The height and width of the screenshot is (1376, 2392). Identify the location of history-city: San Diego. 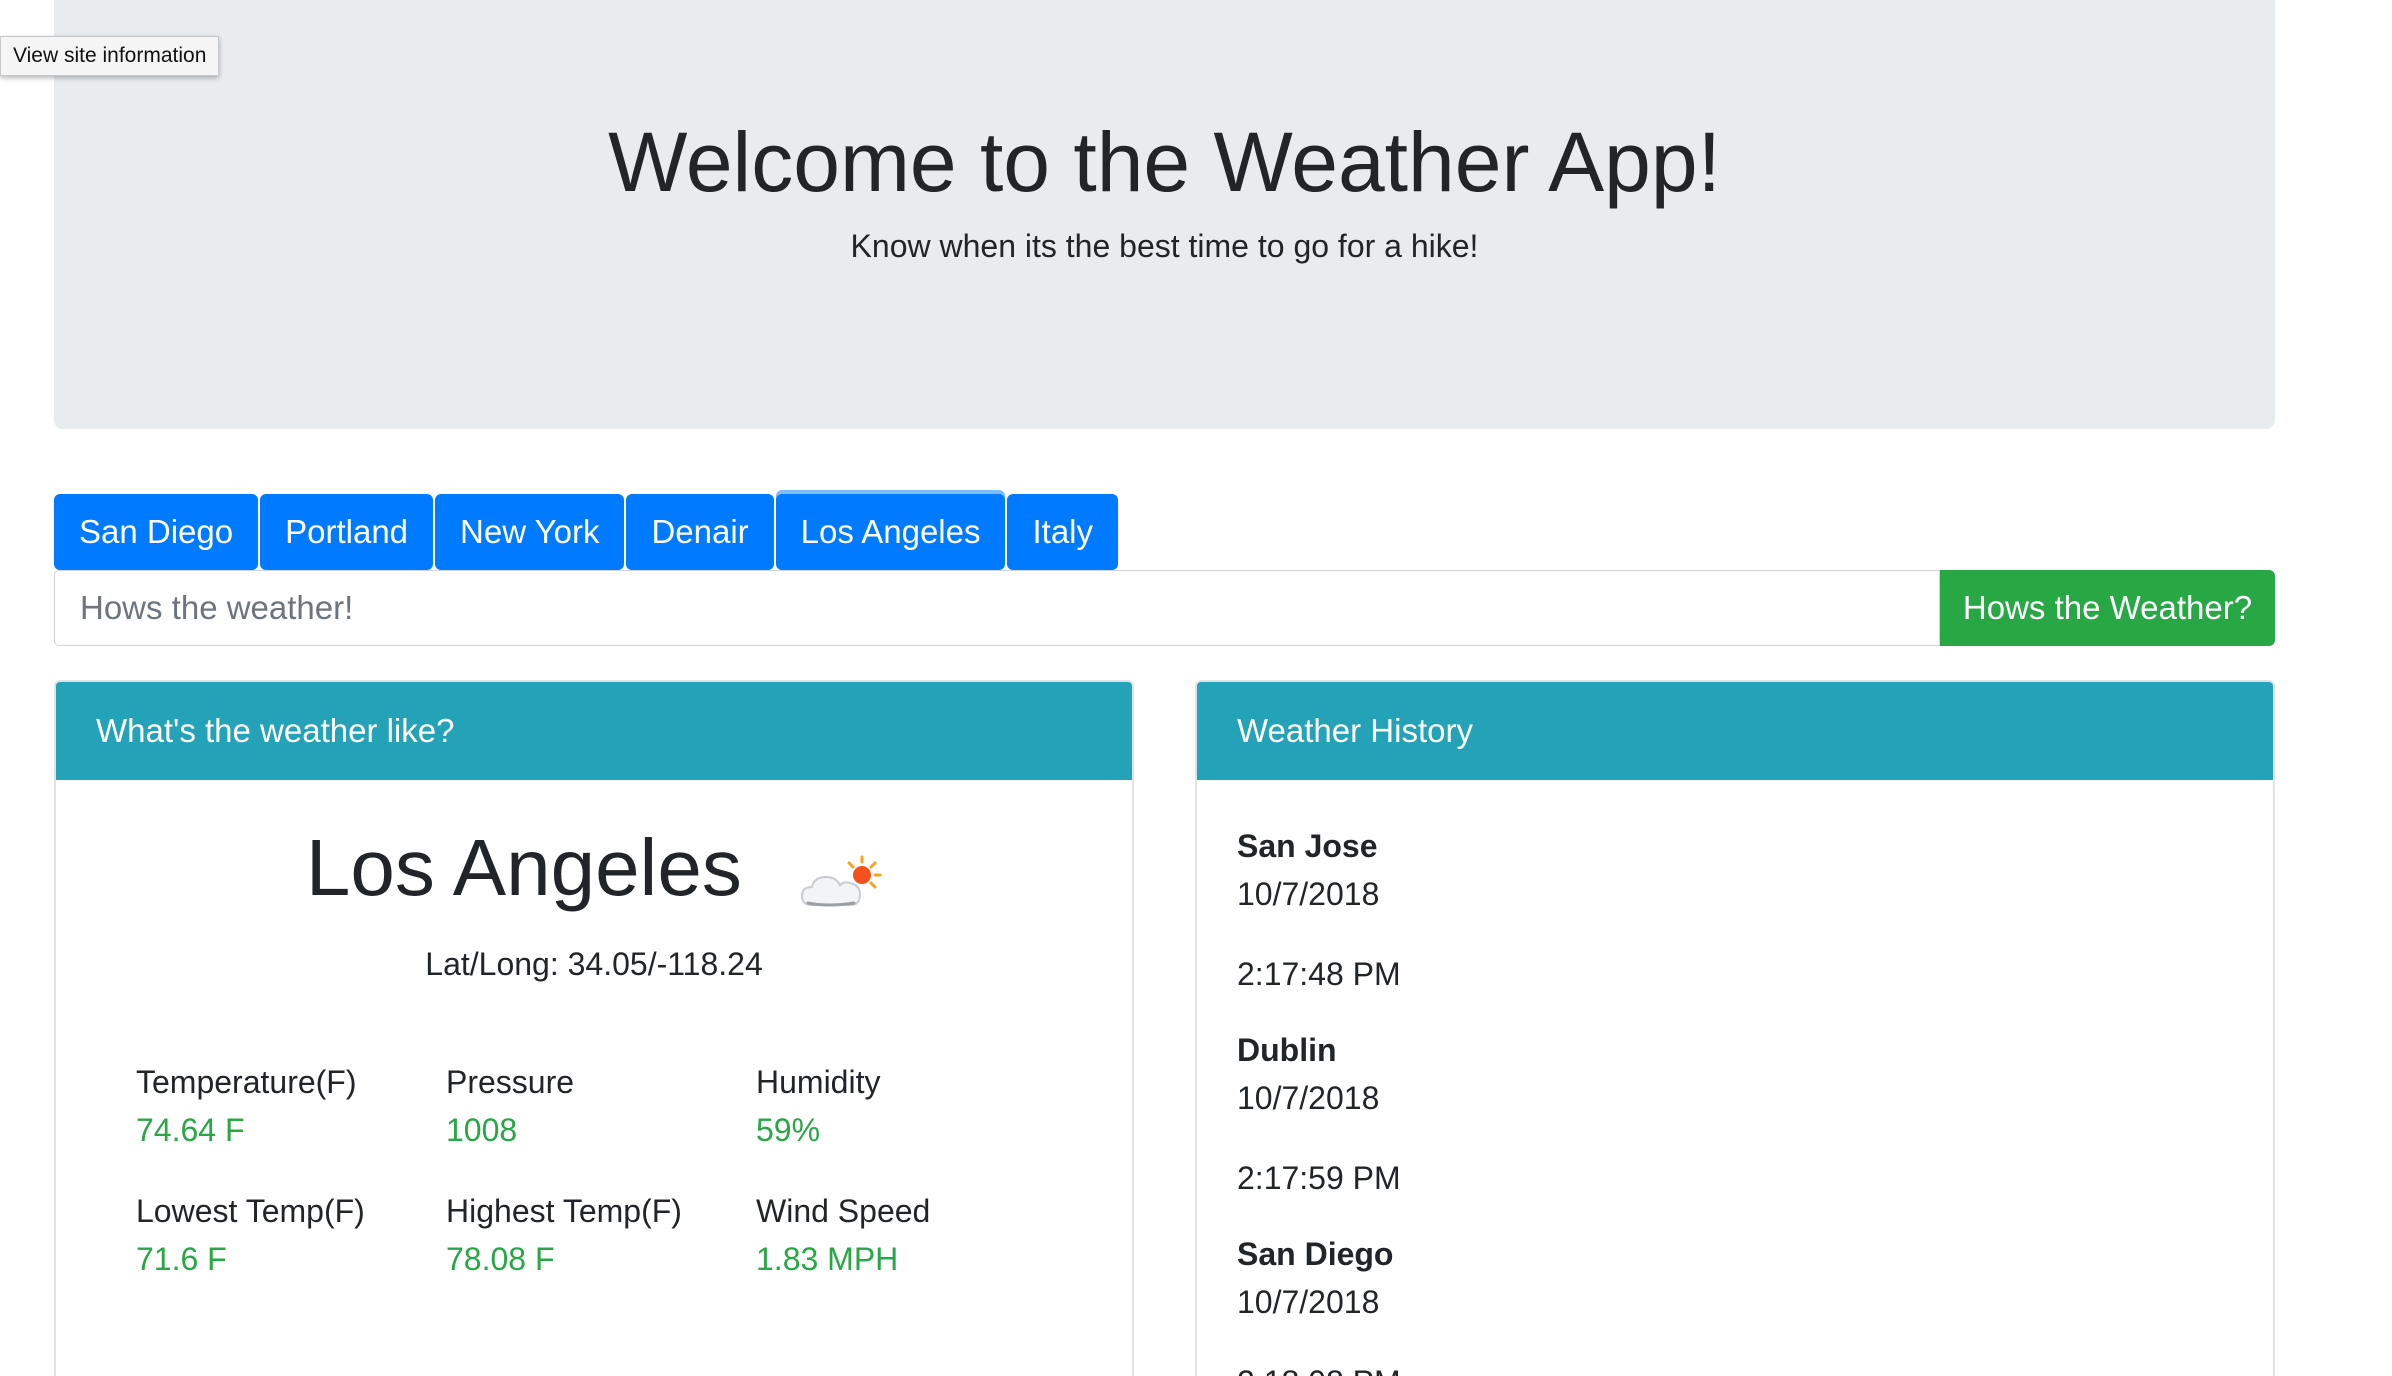
(1315, 1254).